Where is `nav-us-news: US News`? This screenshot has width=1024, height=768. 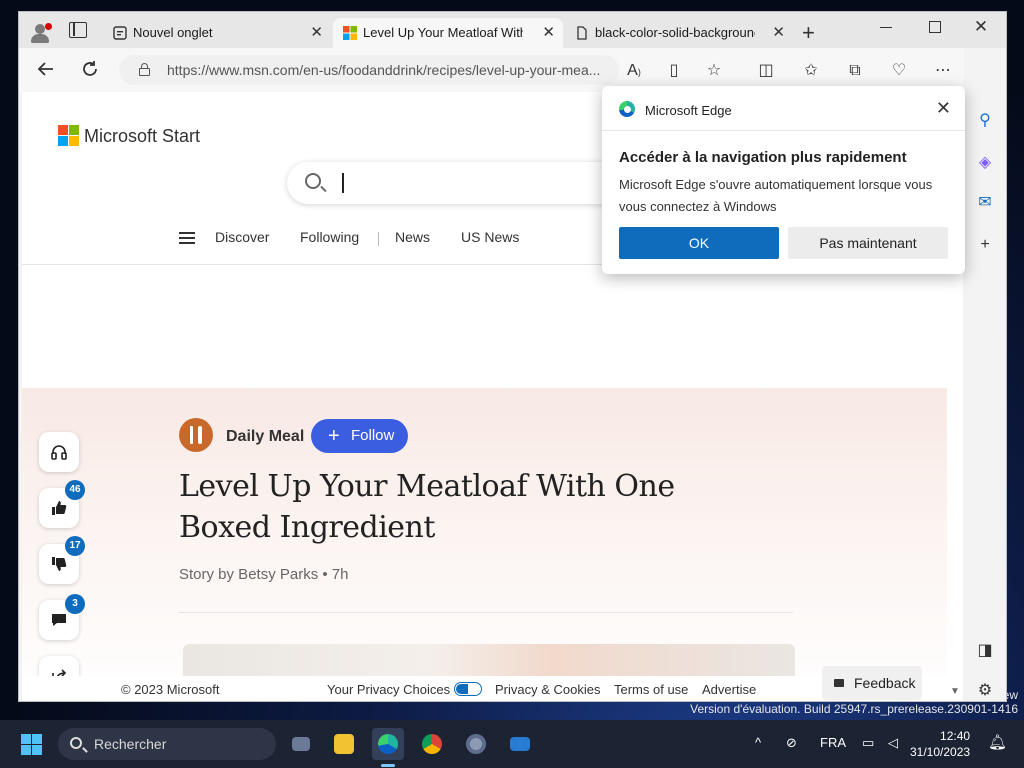 nav-us-news: US News is located at coordinates (490, 237).